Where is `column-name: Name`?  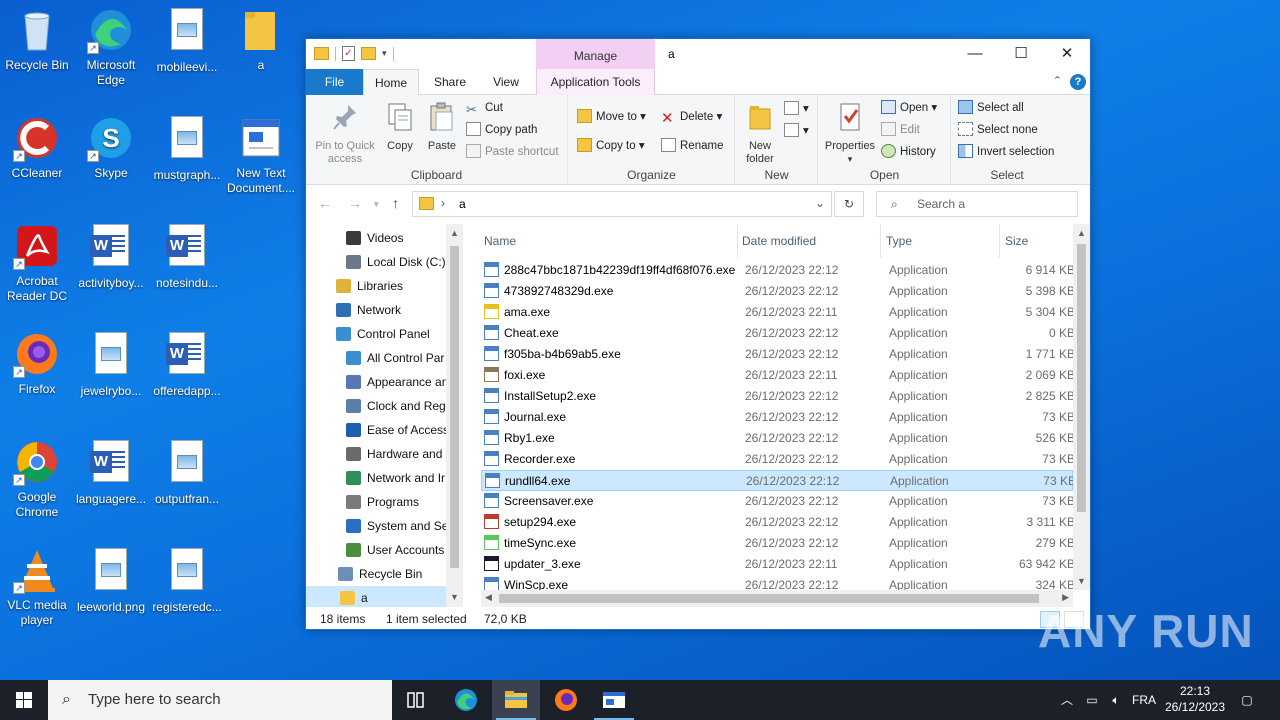 column-name: Name is located at coordinates (609, 241).